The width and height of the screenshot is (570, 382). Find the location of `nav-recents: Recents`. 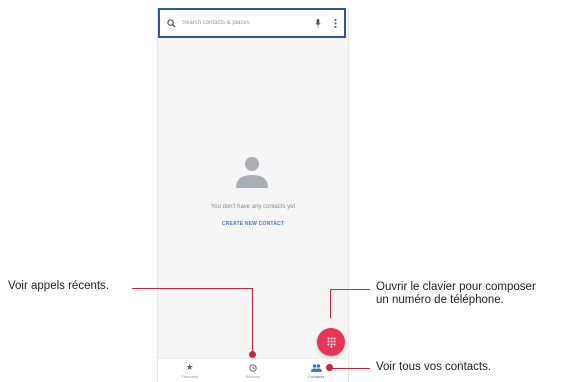

nav-recents: Recents is located at coordinates (252, 370).